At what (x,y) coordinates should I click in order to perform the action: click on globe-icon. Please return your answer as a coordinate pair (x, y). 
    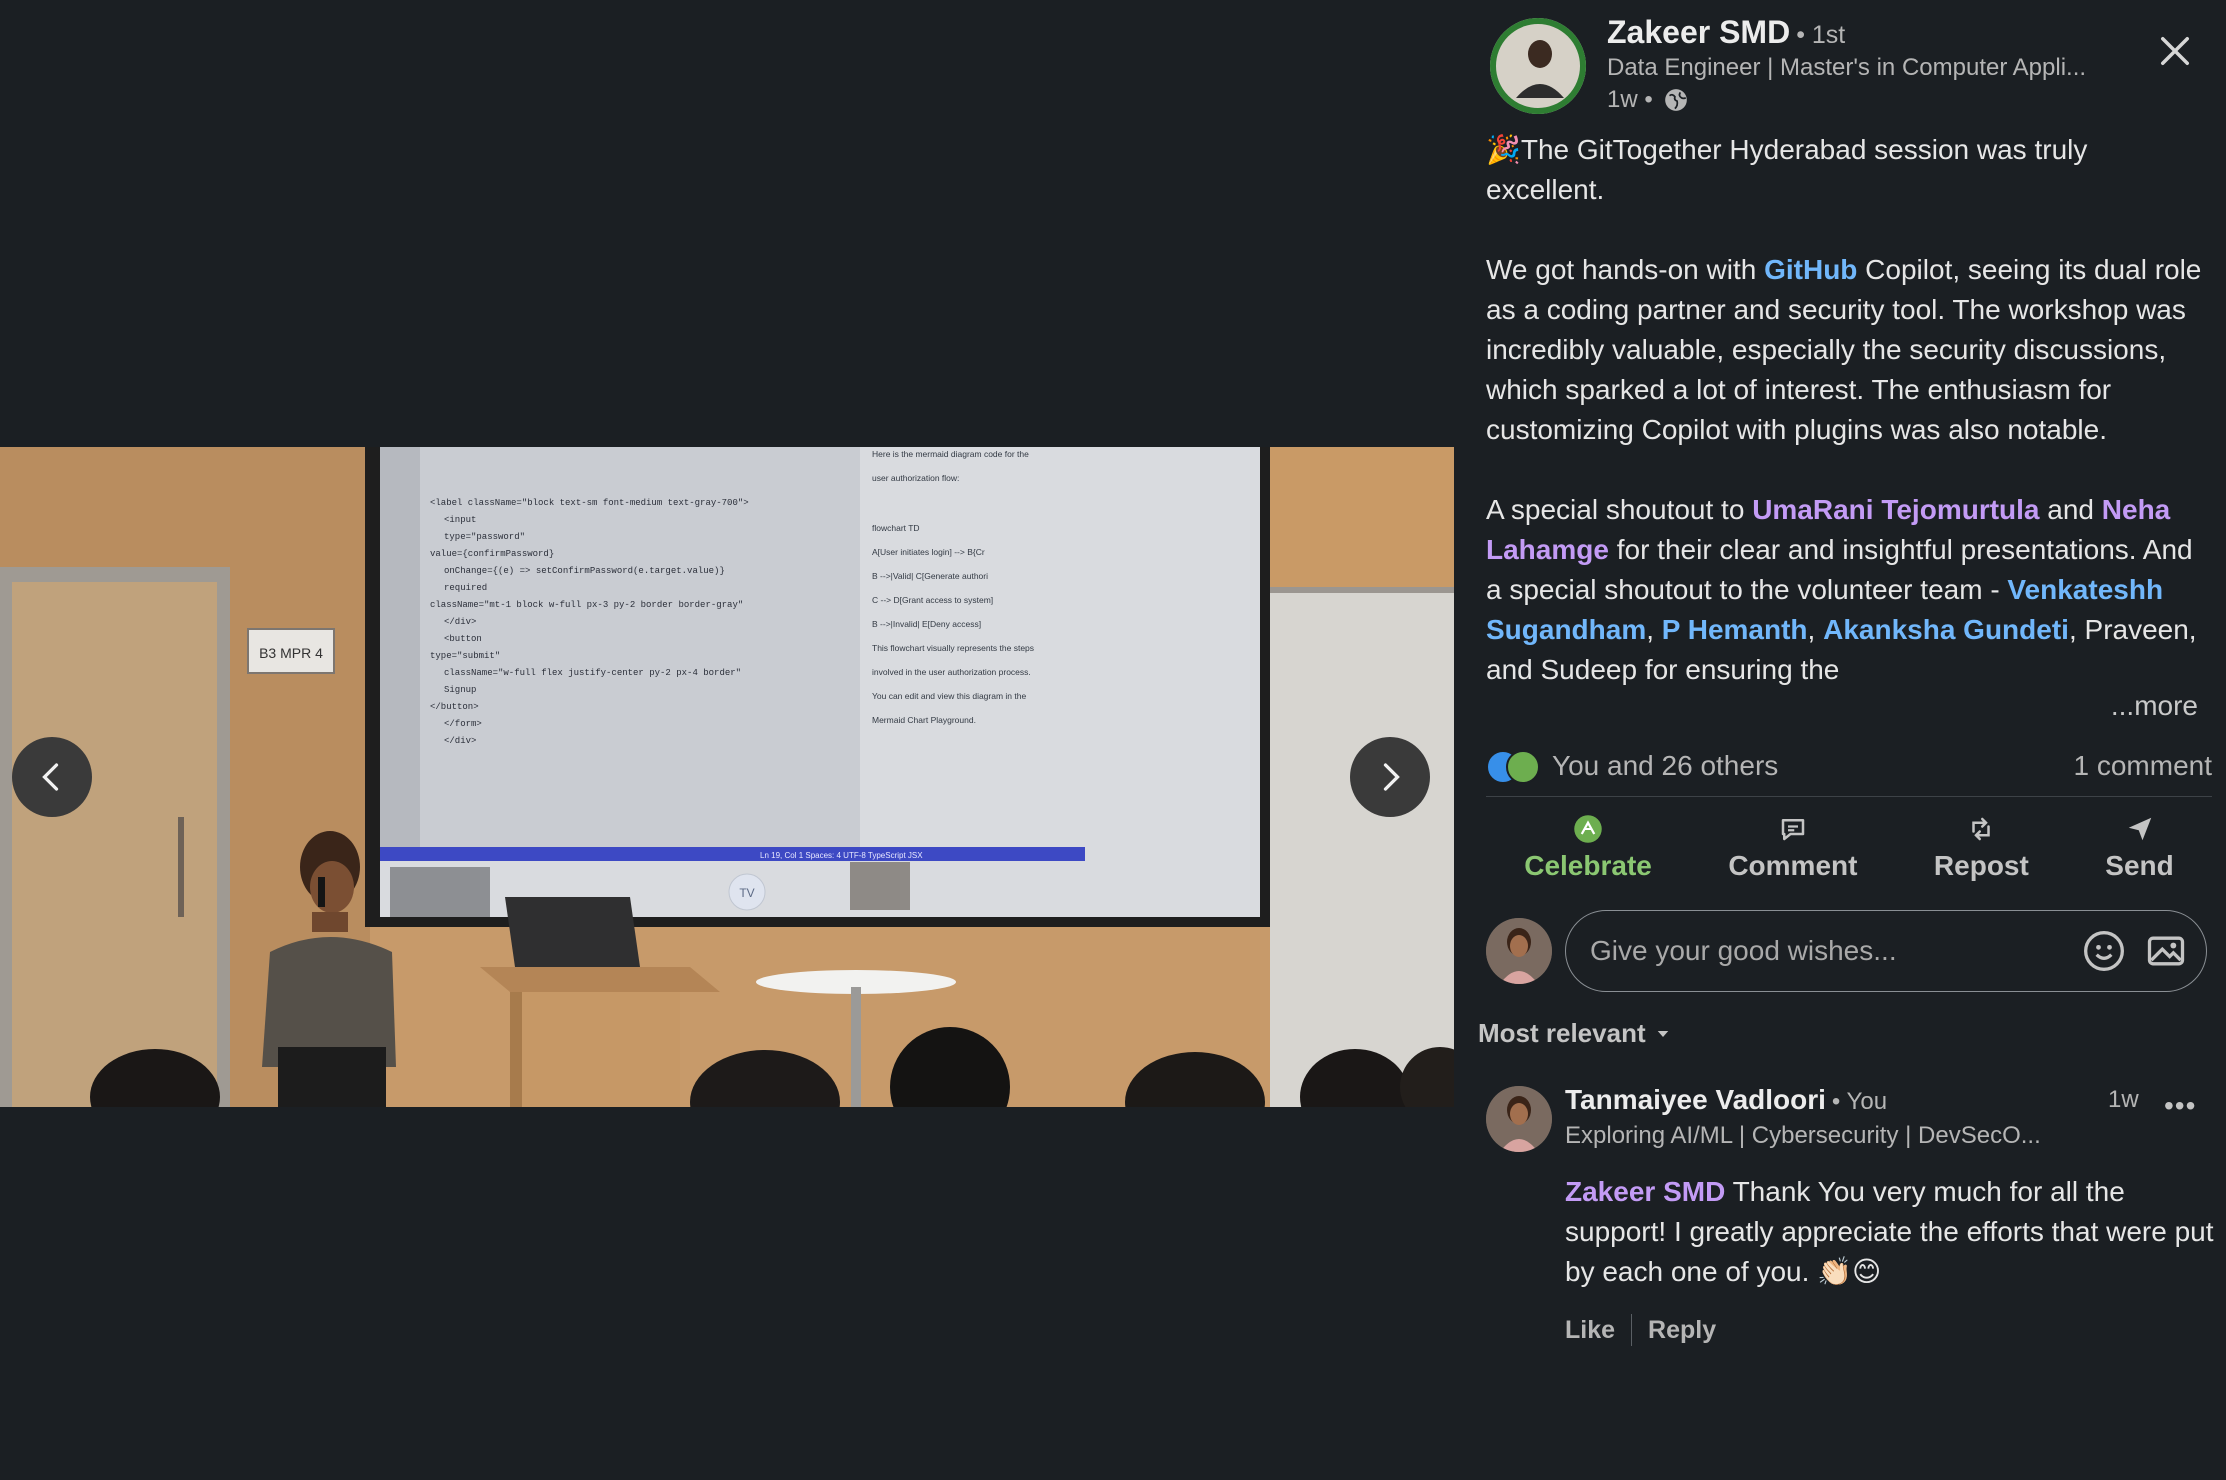
    Looking at the image, I should click on (1675, 100).